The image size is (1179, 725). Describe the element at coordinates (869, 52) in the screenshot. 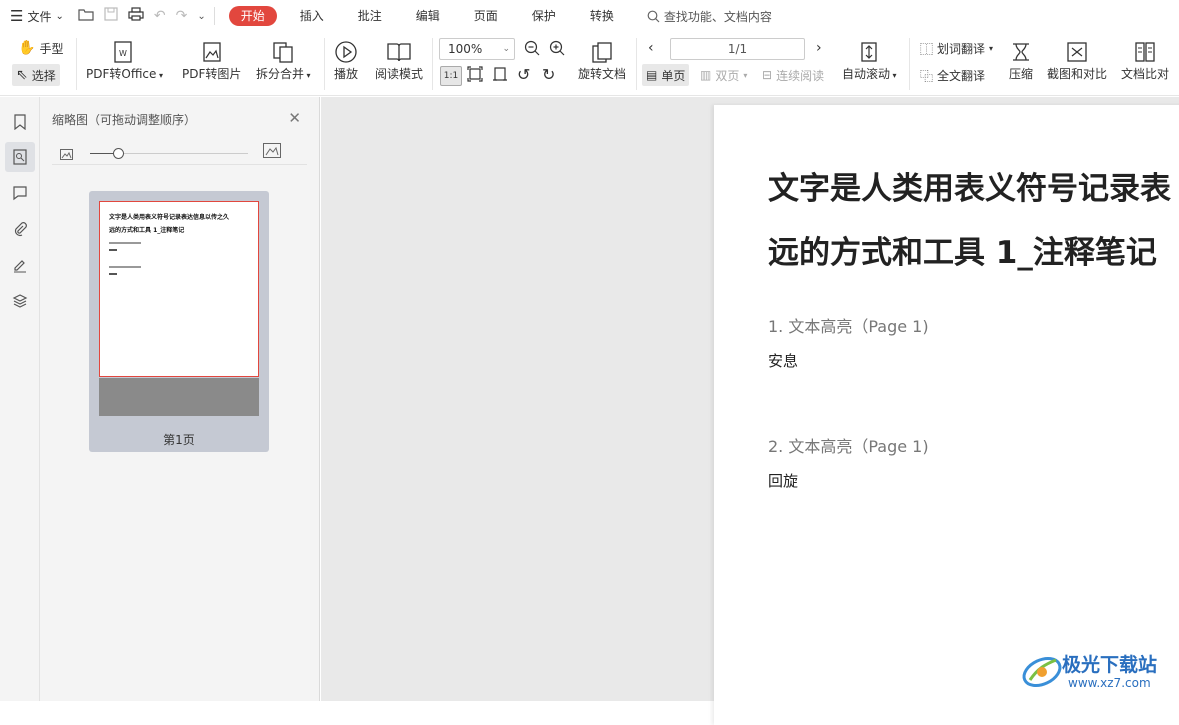

I see `auto-scroll-icon` at that location.